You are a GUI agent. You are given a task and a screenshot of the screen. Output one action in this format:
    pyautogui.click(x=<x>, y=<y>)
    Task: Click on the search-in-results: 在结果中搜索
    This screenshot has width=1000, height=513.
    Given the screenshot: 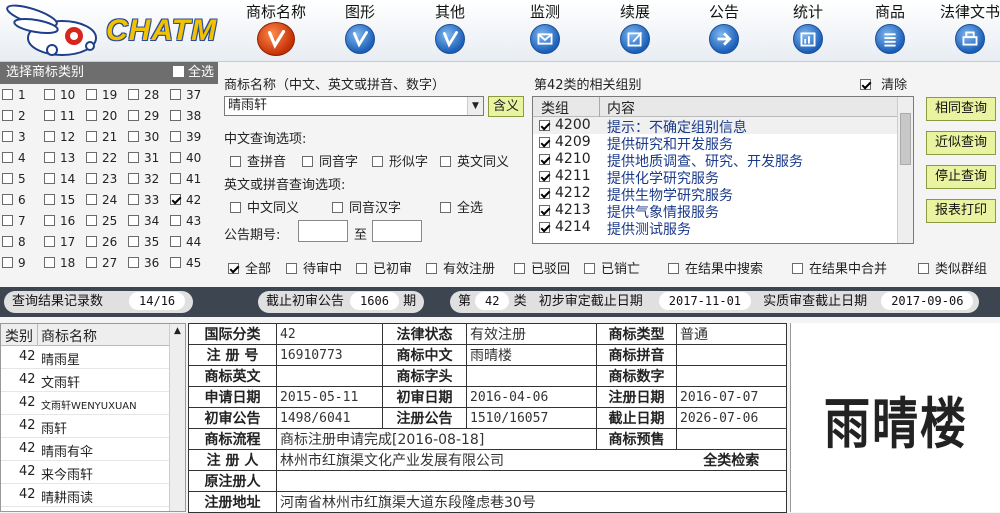 What is the action you would take?
    pyautogui.click(x=715, y=267)
    